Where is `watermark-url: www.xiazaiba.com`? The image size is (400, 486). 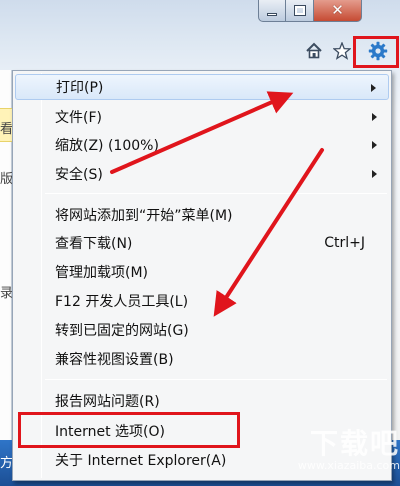
watermark-url: www.xiazaiba.com is located at coordinates (348, 465).